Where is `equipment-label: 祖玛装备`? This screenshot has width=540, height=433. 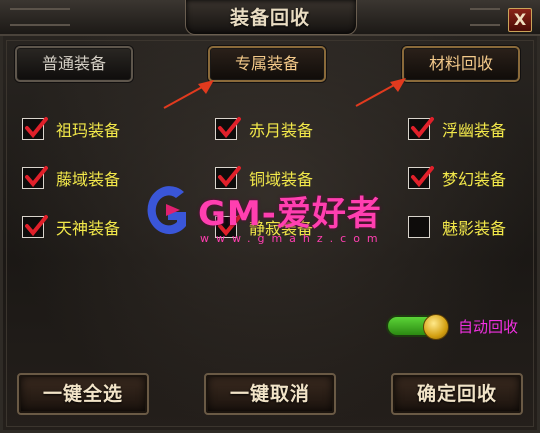
equipment-label: 祖玛装备 is located at coordinates (88, 130).